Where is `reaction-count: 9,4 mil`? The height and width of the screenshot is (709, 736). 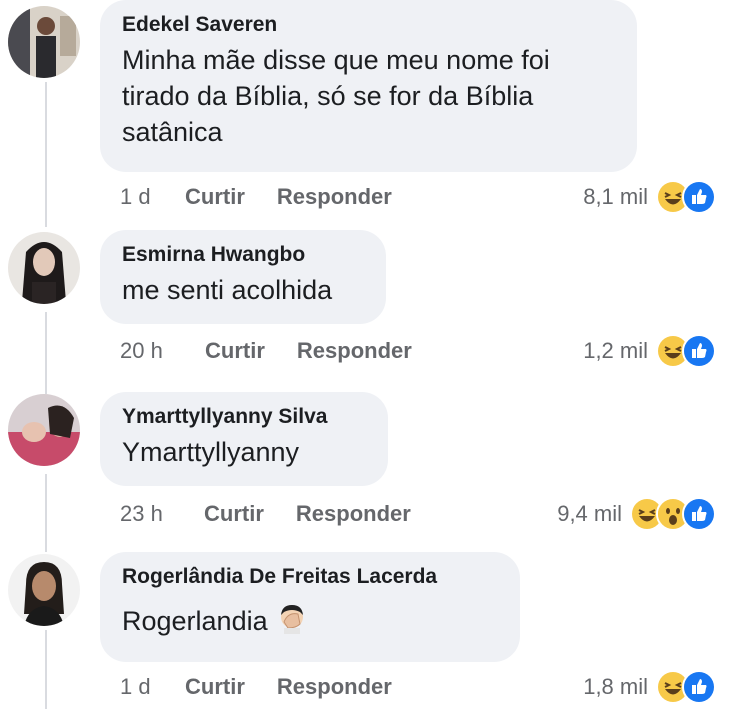
reaction-count: 9,4 mil is located at coordinates (589, 513).